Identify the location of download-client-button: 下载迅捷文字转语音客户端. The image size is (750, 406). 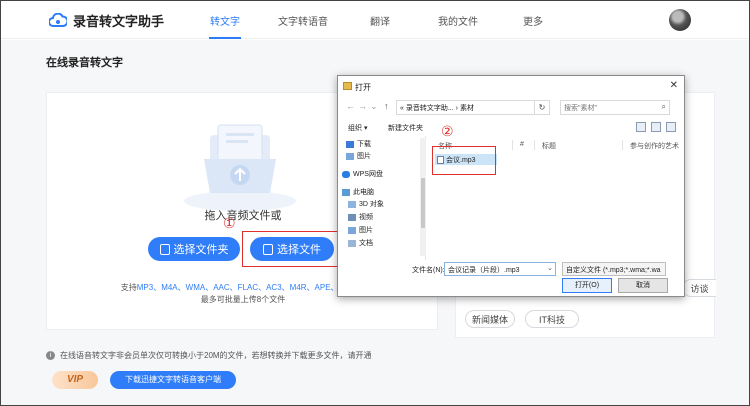
(173, 380).